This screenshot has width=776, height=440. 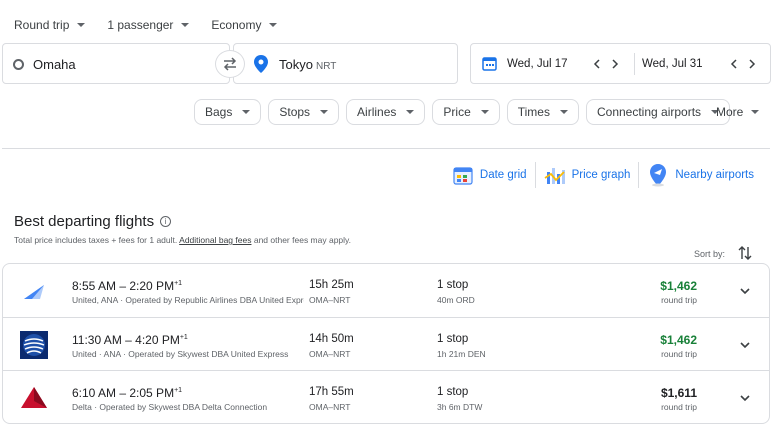 I want to click on filter-label: Price, so click(x=457, y=112).